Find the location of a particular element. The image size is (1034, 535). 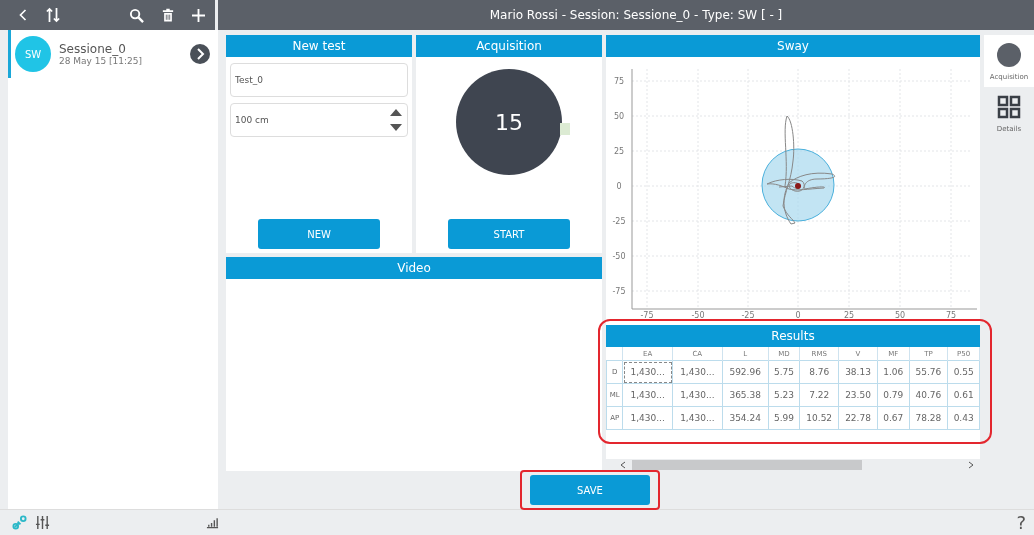

scroll-right-icon is located at coordinates (971, 465).